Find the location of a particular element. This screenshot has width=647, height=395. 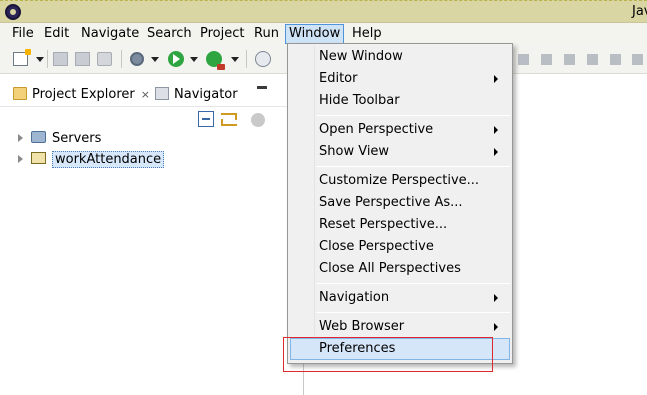

run-dropdown-icon is located at coordinates (194, 59).